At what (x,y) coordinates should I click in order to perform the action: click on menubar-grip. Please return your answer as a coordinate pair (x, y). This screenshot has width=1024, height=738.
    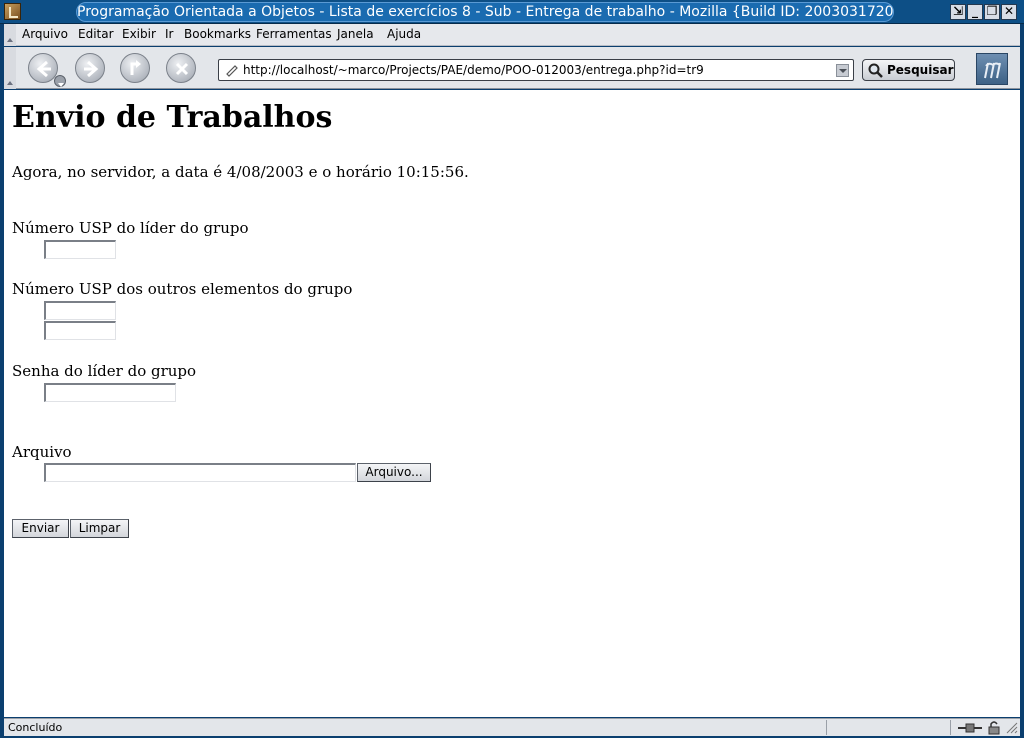
    Looking at the image, I should click on (10, 35).